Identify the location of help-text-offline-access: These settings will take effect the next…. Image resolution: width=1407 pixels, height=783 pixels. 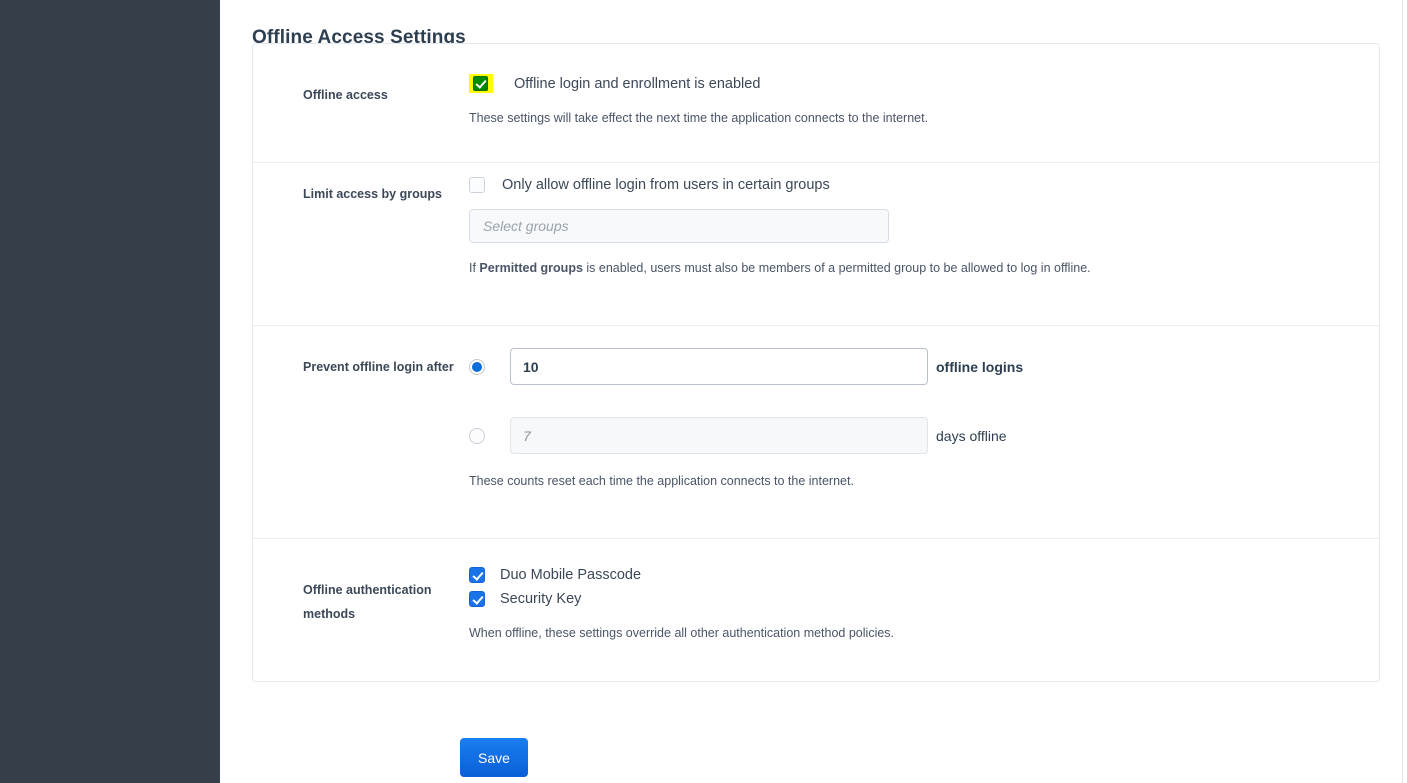
(699, 118).